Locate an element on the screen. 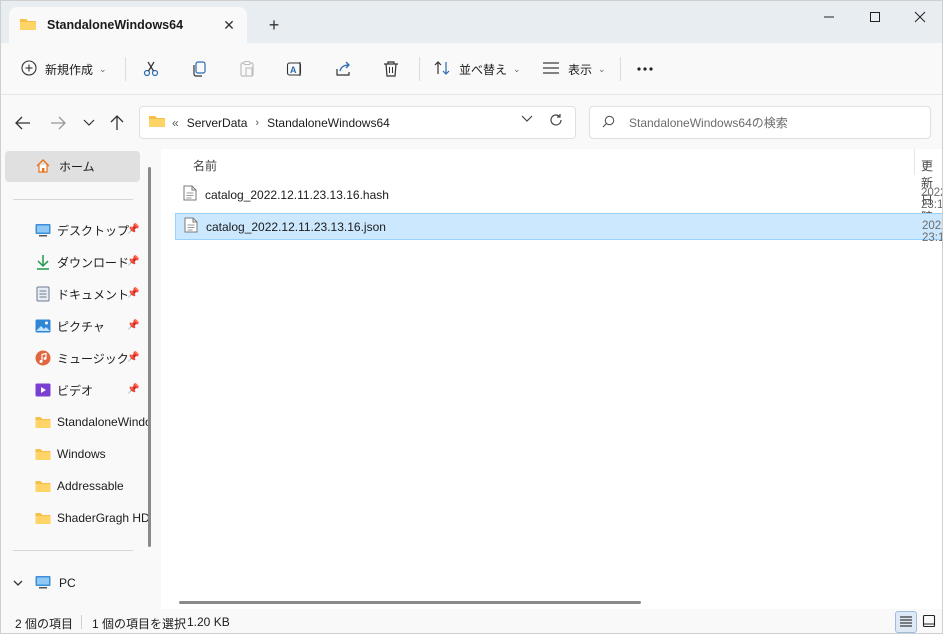 The height and width of the screenshot is (634, 943). sidebar-item-label: ShaderGragh HDRP is located at coordinates (104, 518).